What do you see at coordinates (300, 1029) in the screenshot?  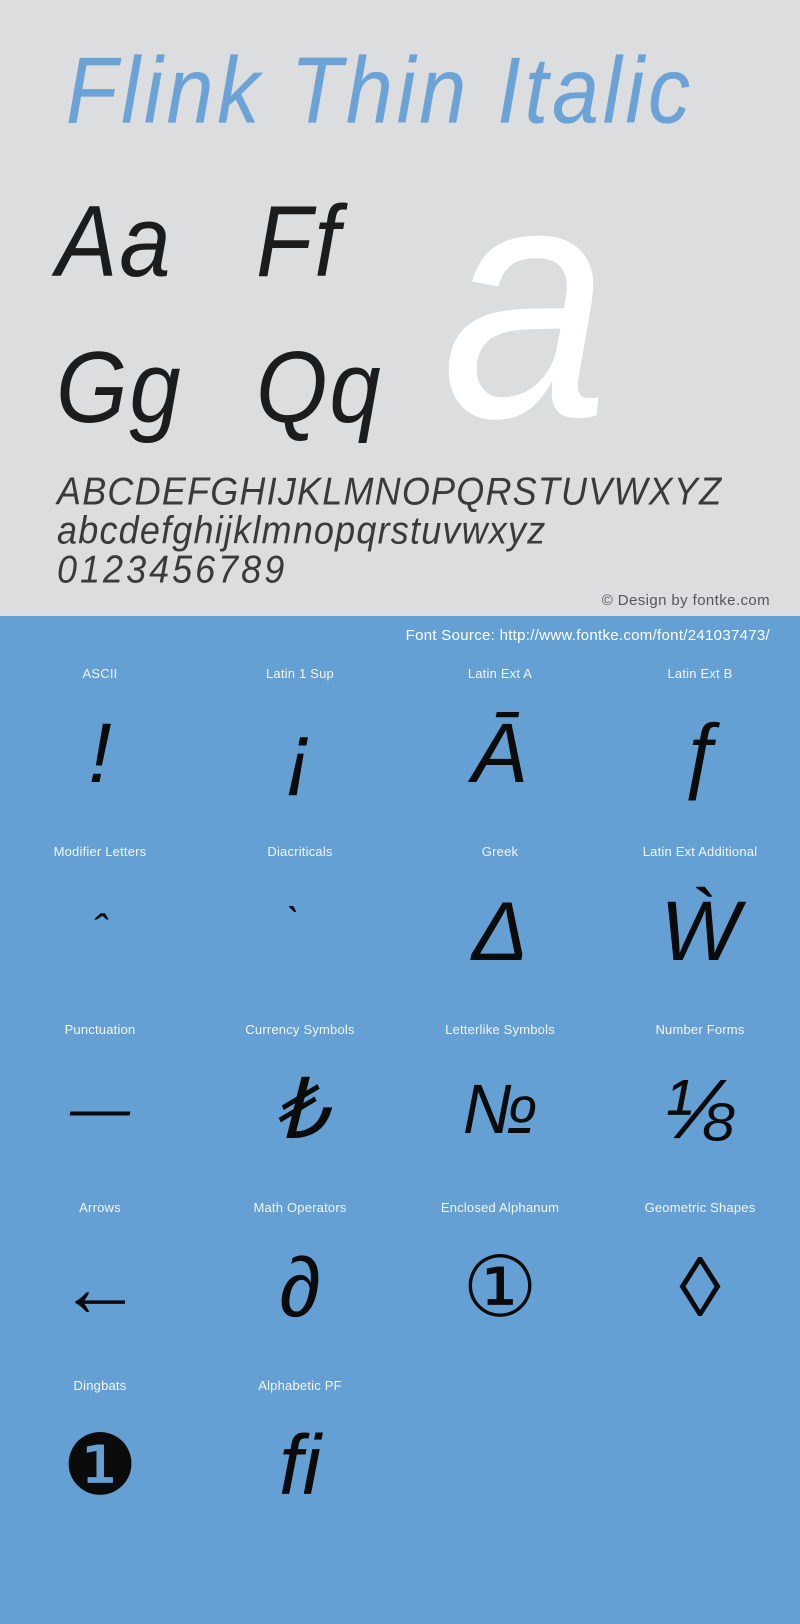 I see `coverage-label: Currency Symbols` at bounding box center [300, 1029].